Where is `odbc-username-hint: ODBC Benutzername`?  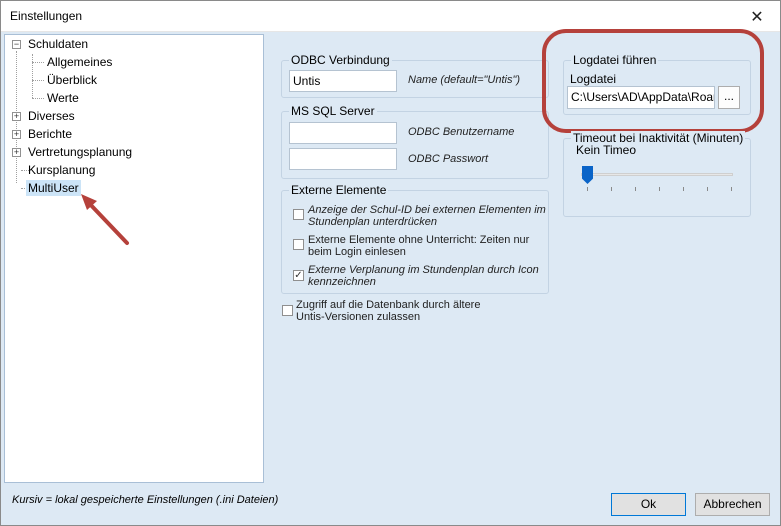
odbc-username-hint: ODBC Benutzername is located at coordinates (461, 132).